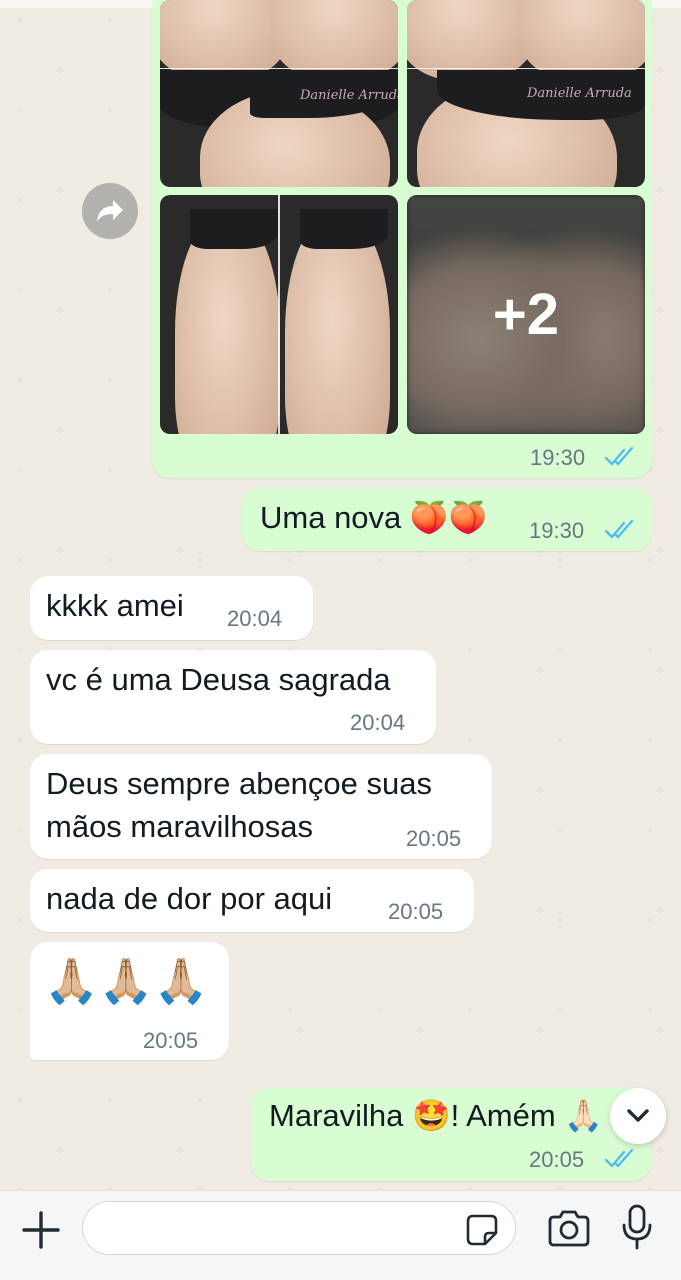 The width and height of the screenshot is (681, 1280). Describe the element at coordinates (218, 679) in the screenshot. I see `message-text: vc é uma Deusa sagrada` at that location.